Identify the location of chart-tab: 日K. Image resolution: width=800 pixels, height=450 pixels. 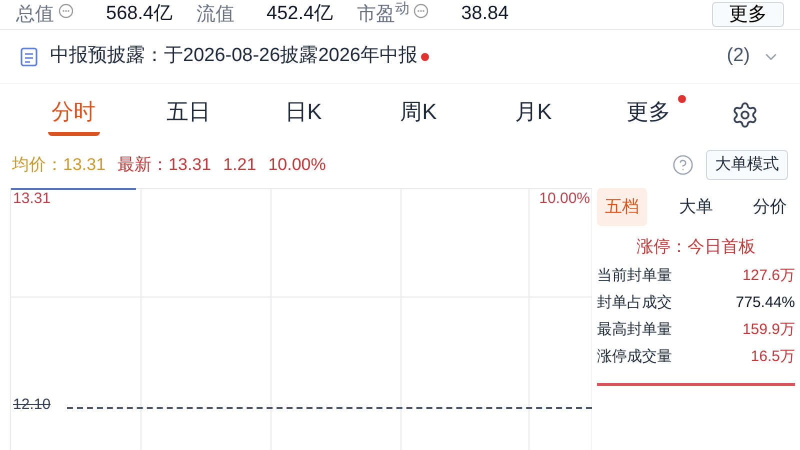
(303, 115).